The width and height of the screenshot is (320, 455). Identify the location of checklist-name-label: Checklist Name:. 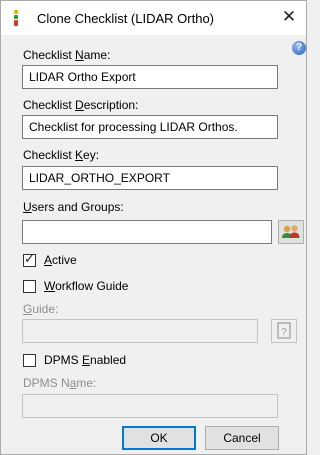
(67, 55).